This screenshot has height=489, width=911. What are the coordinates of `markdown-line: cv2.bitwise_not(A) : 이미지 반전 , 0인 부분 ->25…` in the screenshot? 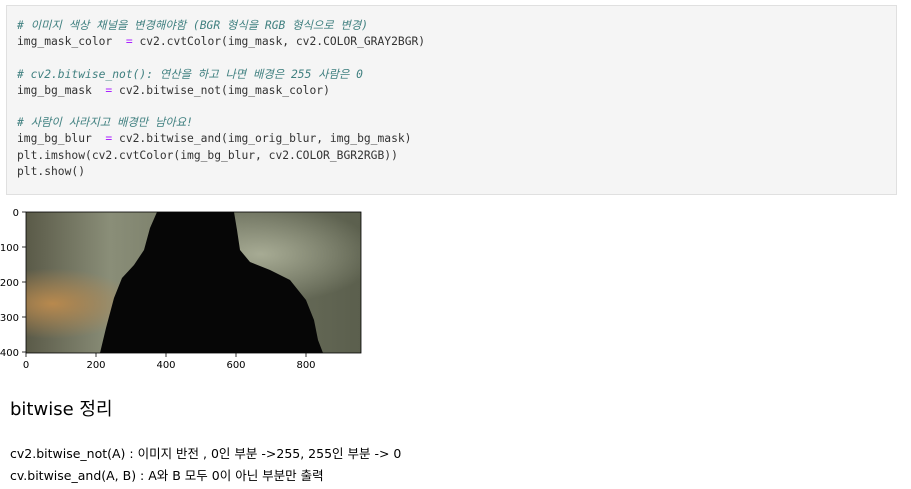 It's located at (206, 453).